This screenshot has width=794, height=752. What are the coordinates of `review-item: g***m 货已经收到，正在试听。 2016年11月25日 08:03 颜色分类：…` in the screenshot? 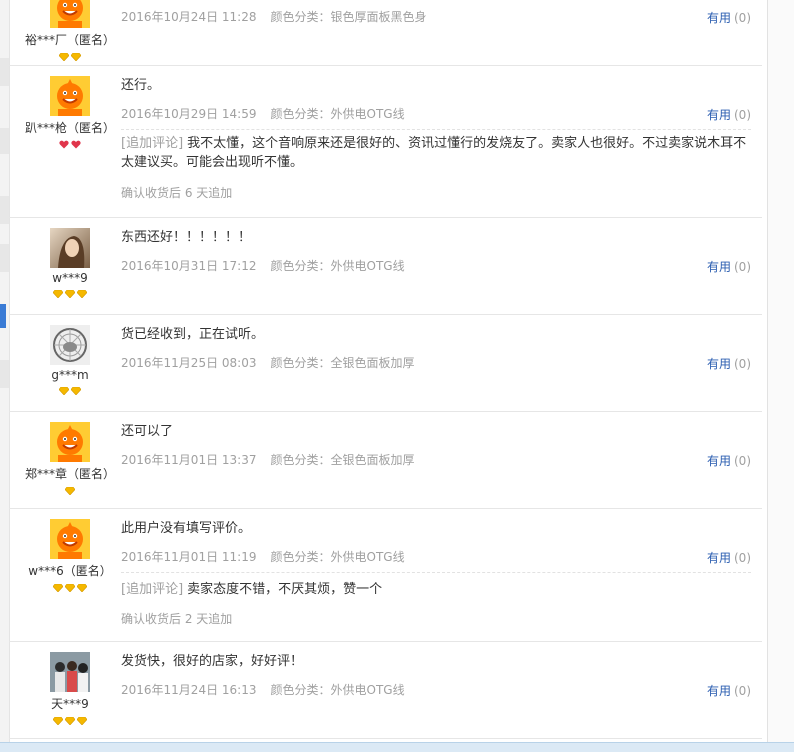 It's located at (385, 363).